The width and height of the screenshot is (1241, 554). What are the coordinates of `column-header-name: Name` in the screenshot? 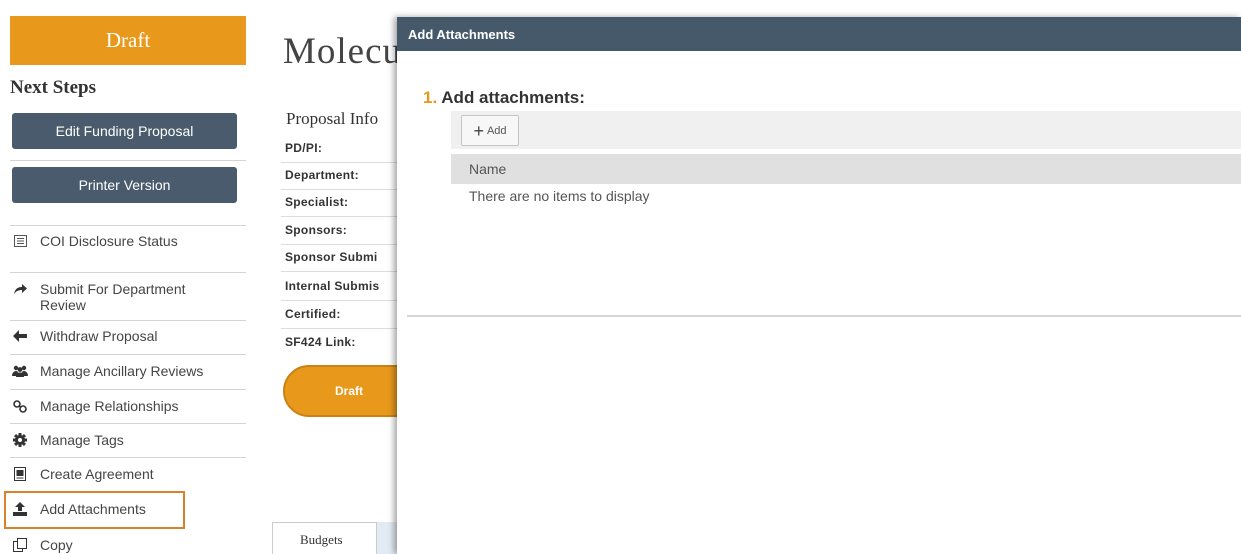 It's located at (846, 169).